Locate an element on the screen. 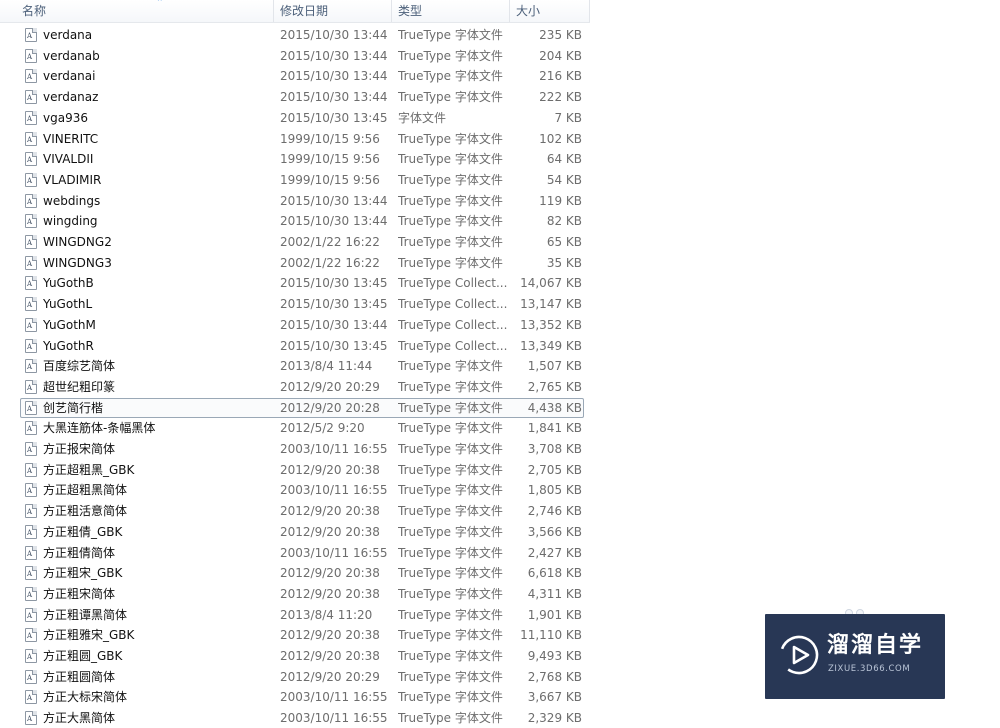 The image size is (1000, 728). file-size: 11,110 KB is located at coordinates (551, 635).